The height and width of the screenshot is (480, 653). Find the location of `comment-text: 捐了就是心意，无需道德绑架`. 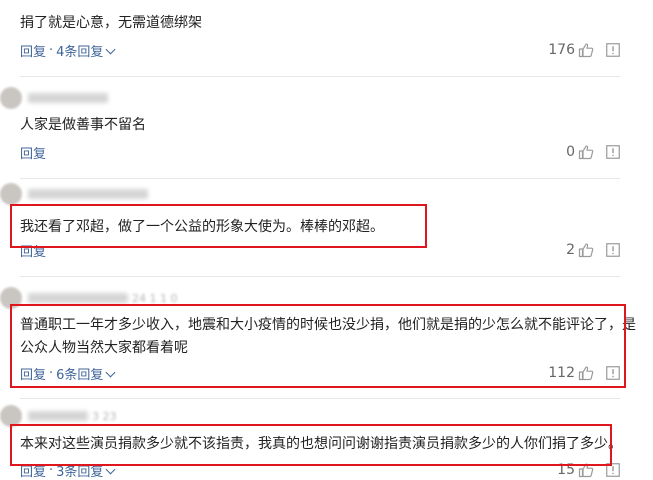

comment-text: 捐了就是心意，无需道德绑架 is located at coordinates (111, 23).